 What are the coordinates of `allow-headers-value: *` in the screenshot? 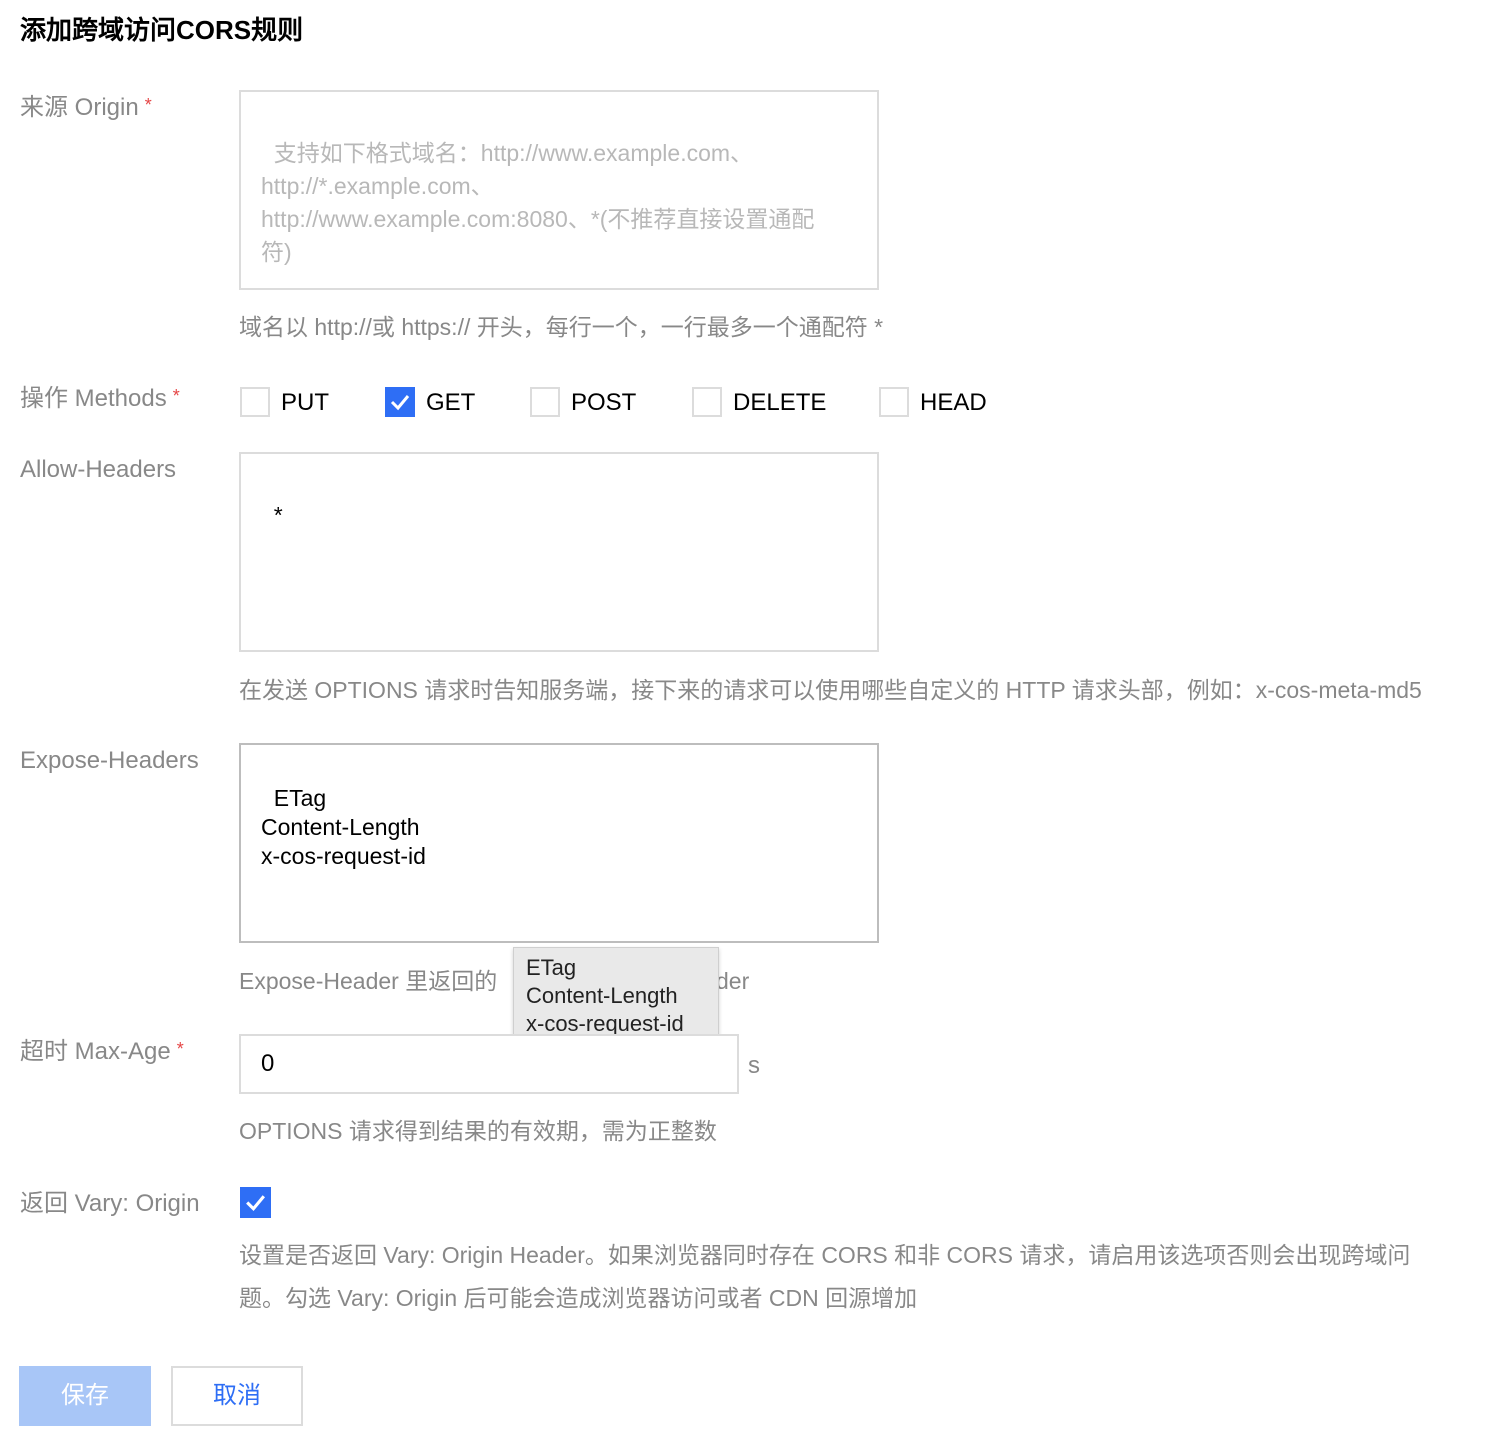 It's located at (278, 515).